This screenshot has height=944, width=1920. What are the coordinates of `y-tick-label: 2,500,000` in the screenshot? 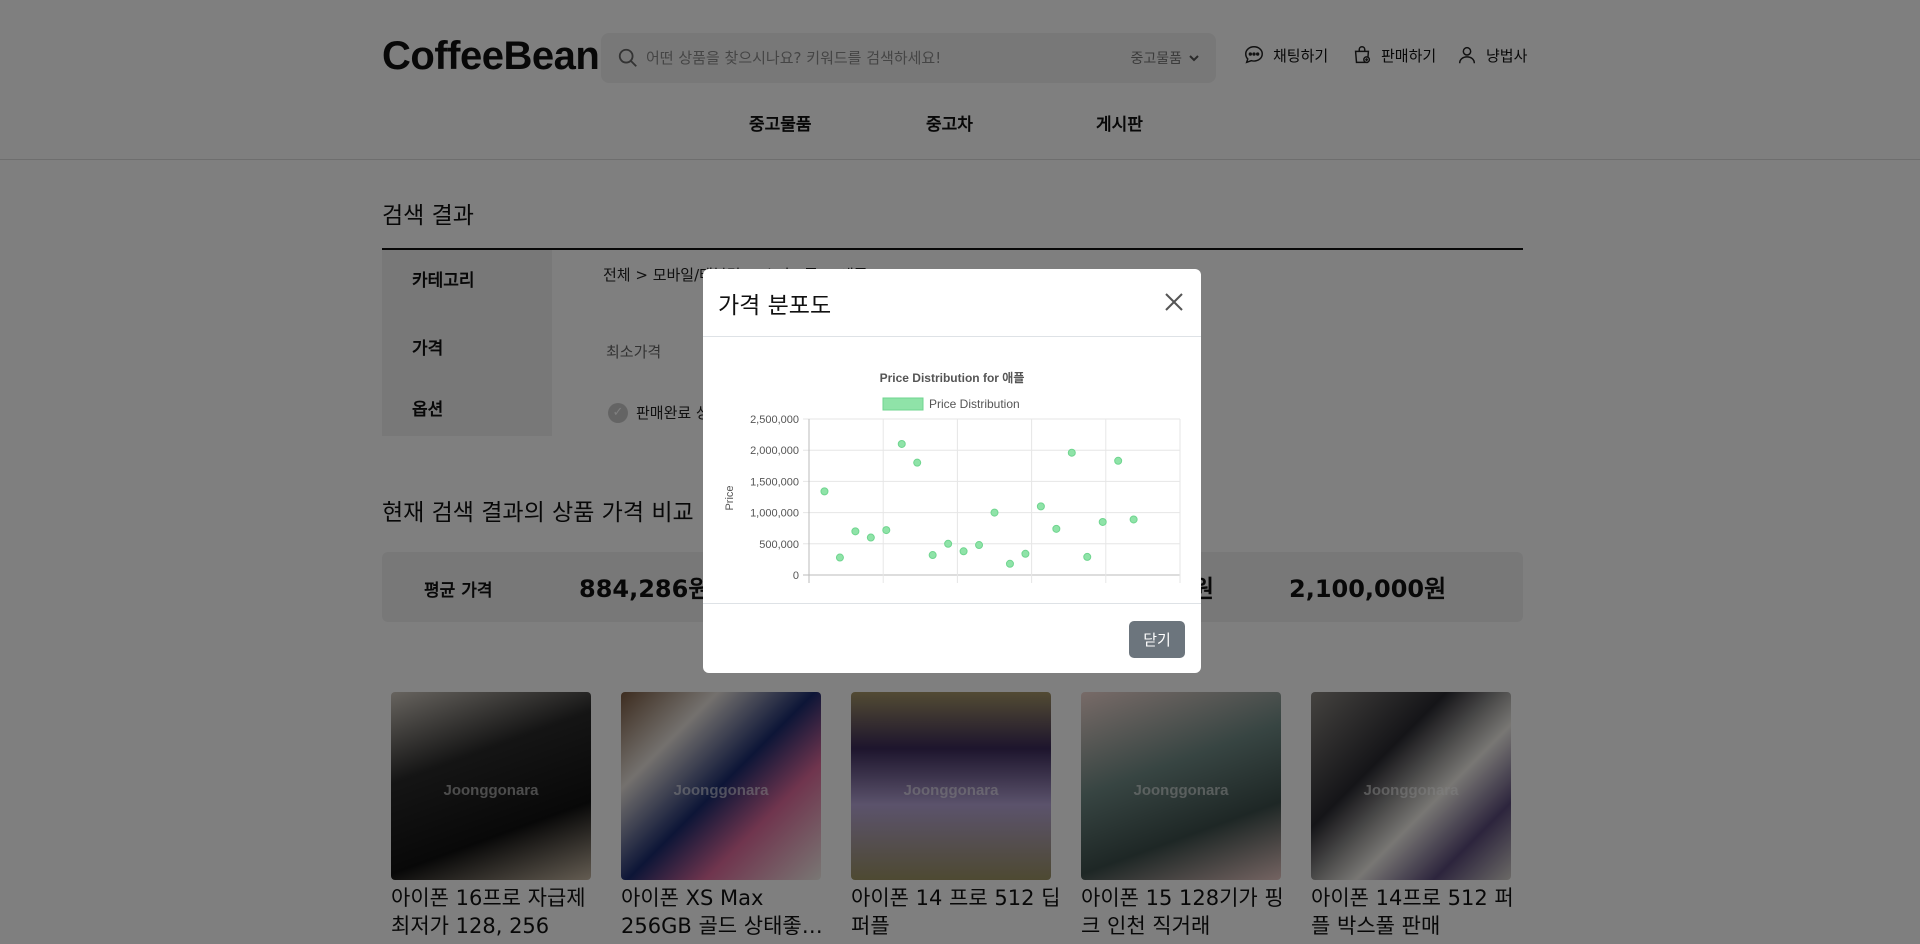 It's located at (774, 420).